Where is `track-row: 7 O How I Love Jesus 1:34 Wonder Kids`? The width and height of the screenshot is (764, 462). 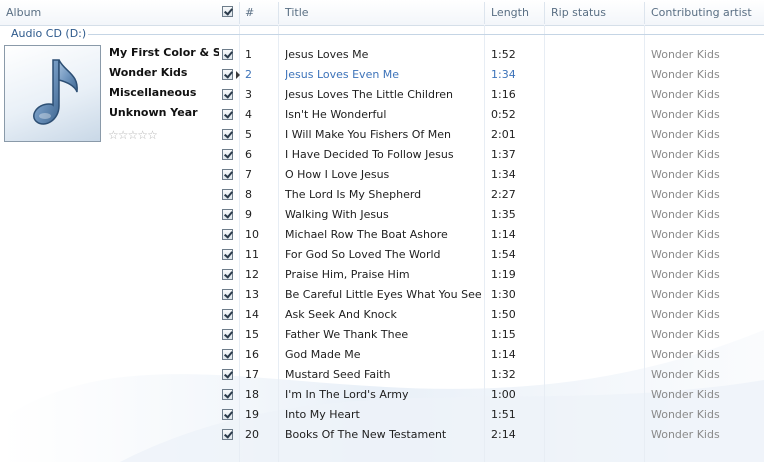
track-row: 7 O How I Love Jesus 1:34 Wonder Kids is located at coordinates (382, 175).